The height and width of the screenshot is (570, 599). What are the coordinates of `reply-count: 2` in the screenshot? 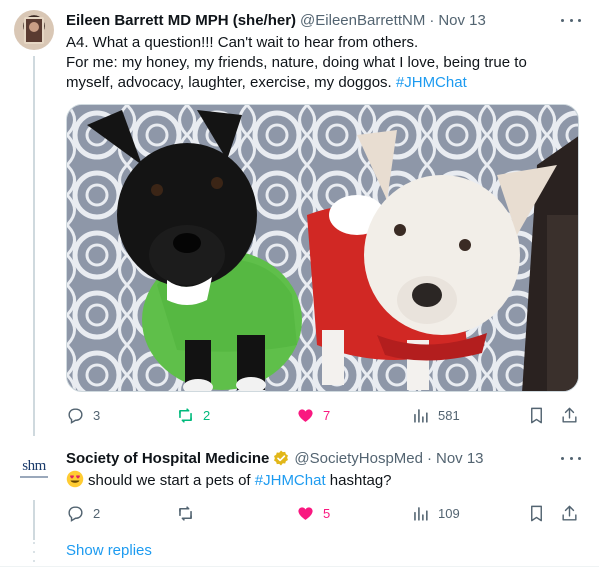 It's located at (97, 513).